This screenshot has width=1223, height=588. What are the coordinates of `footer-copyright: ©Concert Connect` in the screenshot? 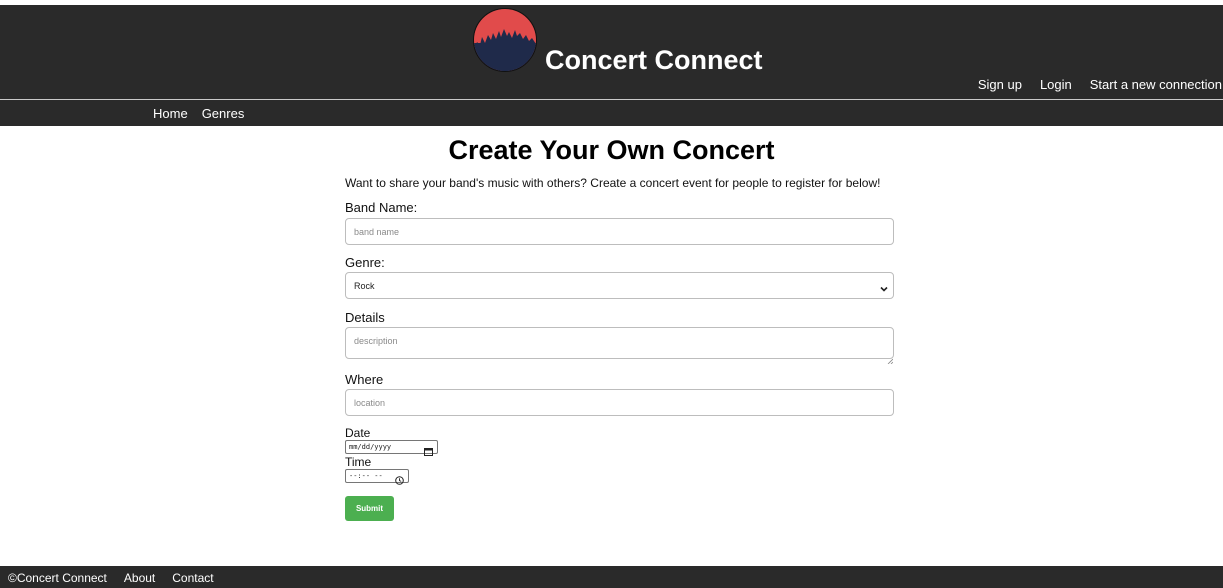 It's located at (57, 578).